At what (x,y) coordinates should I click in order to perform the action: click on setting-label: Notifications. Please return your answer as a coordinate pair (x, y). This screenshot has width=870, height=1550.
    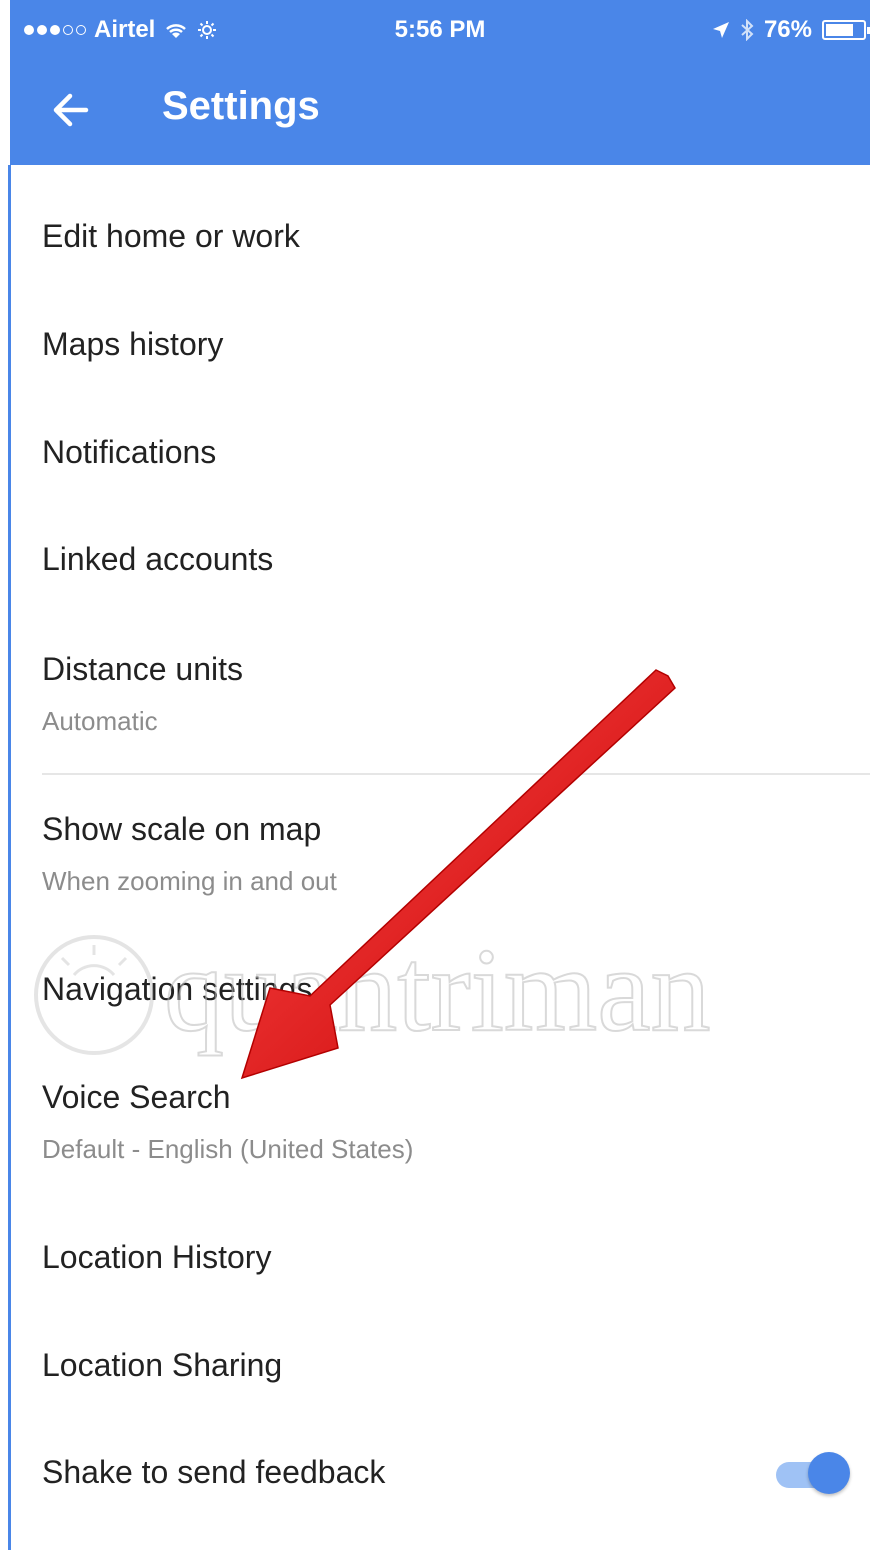
    Looking at the image, I should click on (129, 452).